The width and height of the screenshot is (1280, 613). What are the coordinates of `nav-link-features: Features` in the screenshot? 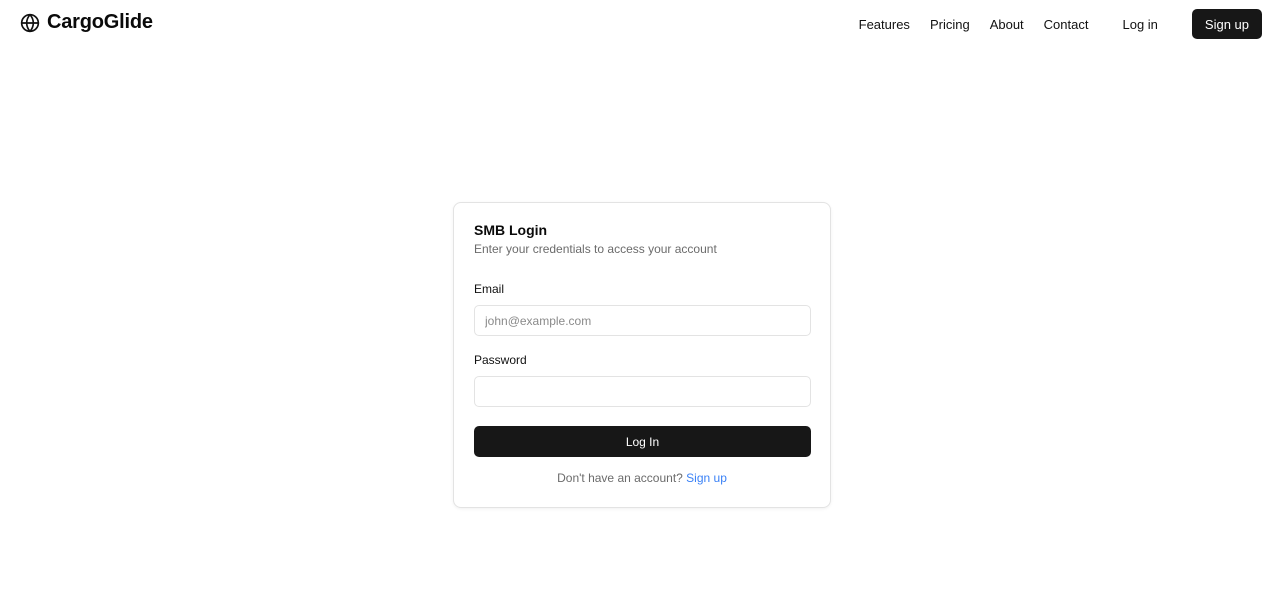 It's located at (884, 24).